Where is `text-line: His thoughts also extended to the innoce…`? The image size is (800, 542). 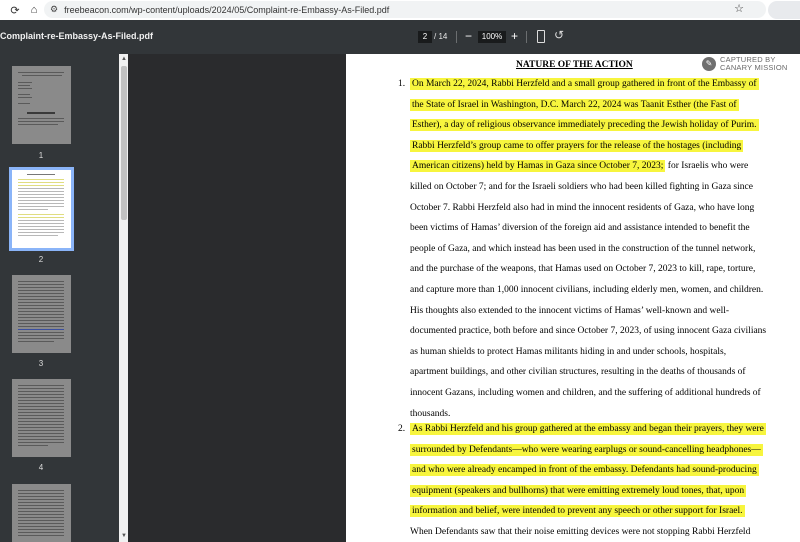
text-line: His thoughts also extended to the innoce… is located at coordinates (569, 311).